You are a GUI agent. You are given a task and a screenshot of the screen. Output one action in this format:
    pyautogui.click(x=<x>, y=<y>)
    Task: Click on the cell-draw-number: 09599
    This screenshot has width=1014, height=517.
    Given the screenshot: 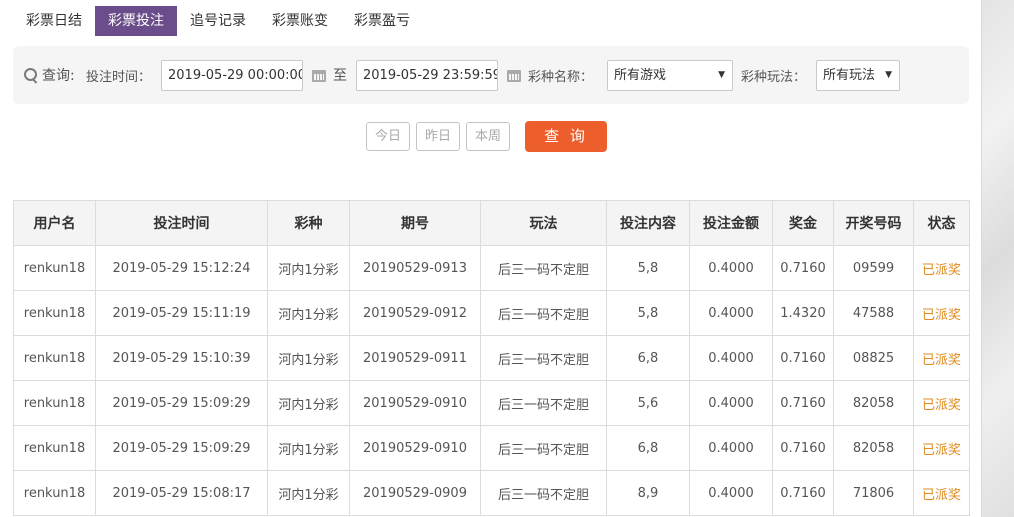 What is the action you would take?
    pyautogui.click(x=873, y=268)
    